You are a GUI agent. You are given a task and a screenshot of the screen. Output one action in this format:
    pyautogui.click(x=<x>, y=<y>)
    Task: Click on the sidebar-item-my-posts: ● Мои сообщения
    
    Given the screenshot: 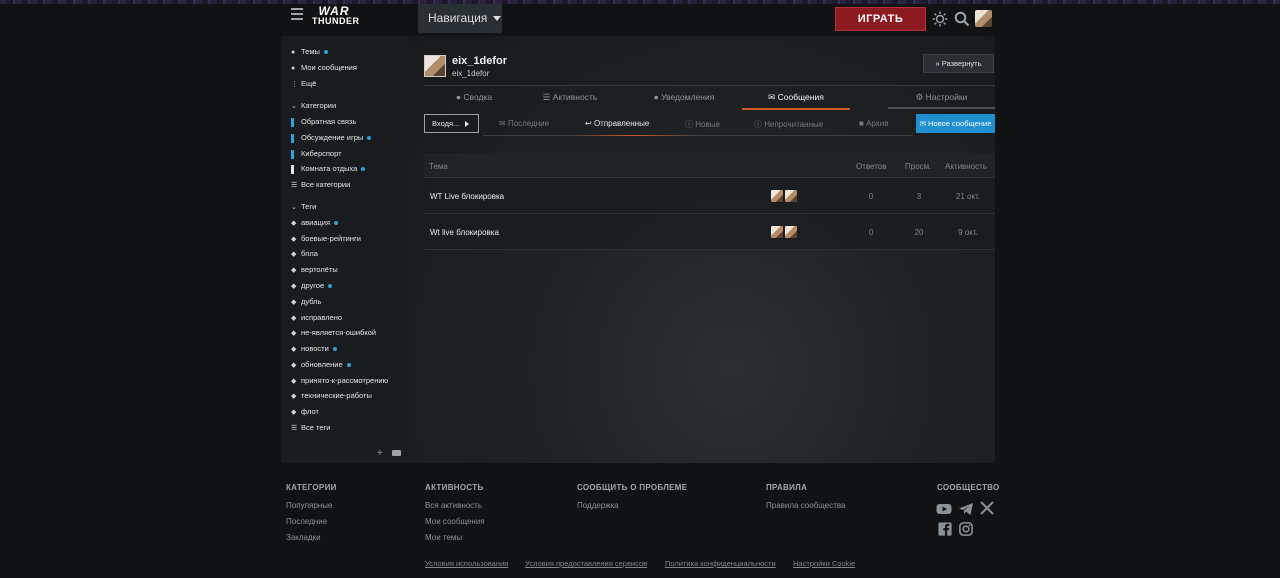 What is the action you would take?
    pyautogui.click(x=324, y=68)
    